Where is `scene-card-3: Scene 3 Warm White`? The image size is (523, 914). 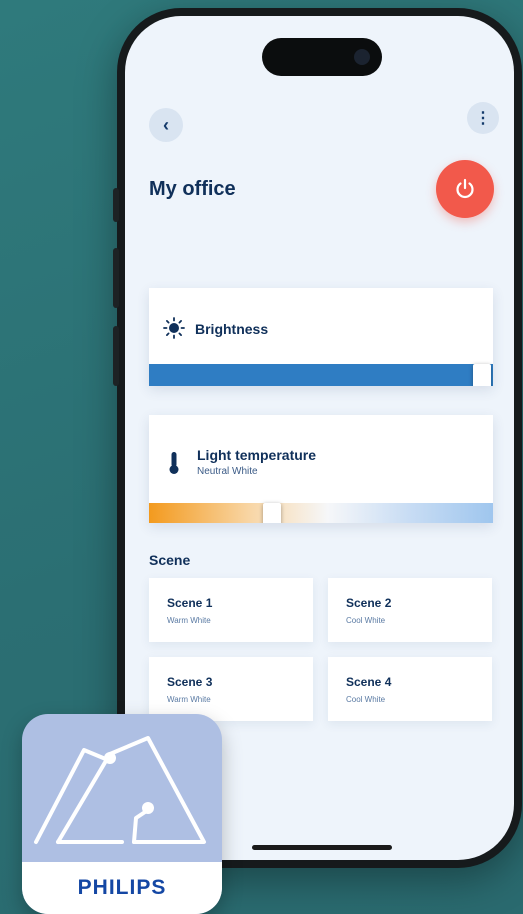
scene-card-3: Scene 3 Warm White is located at coordinates (231, 689).